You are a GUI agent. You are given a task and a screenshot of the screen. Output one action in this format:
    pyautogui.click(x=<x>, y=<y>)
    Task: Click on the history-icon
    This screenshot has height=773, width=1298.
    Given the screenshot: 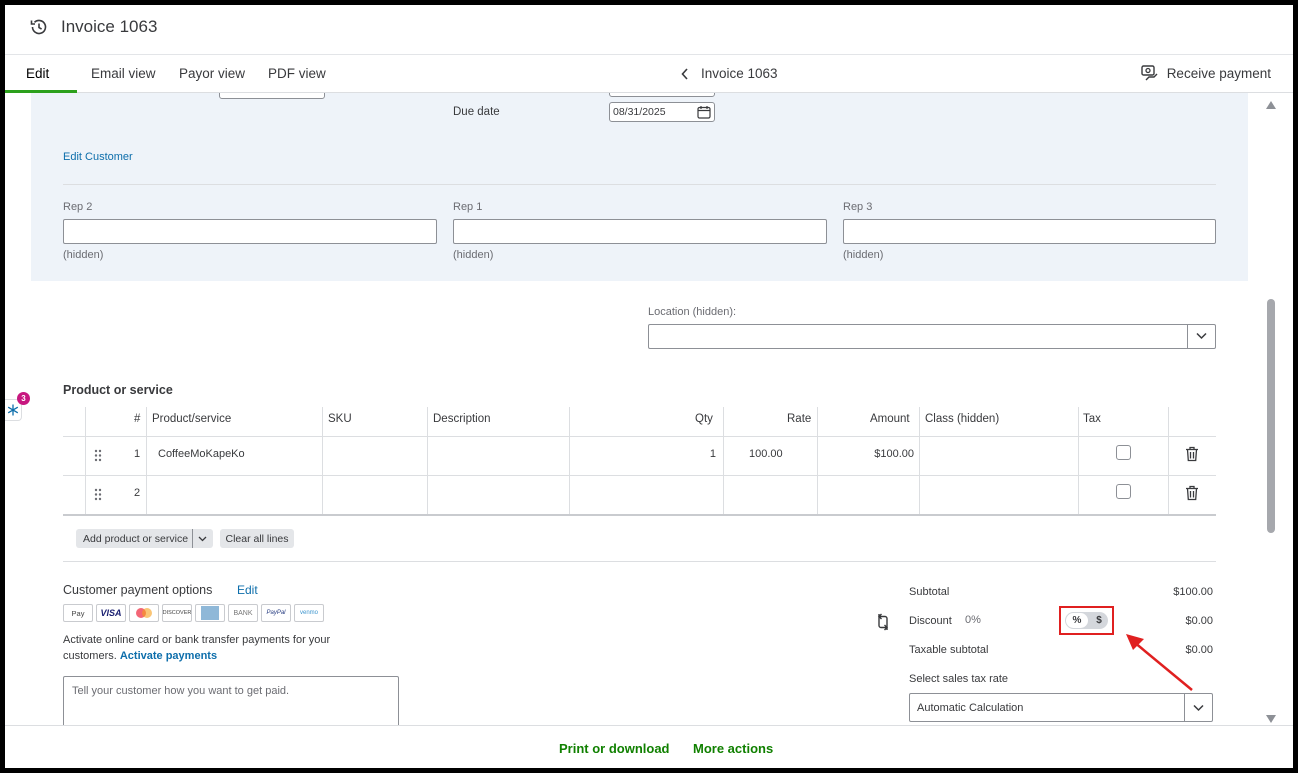 What is the action you would take?
    pyautogui.click(x=39, y=27)
    